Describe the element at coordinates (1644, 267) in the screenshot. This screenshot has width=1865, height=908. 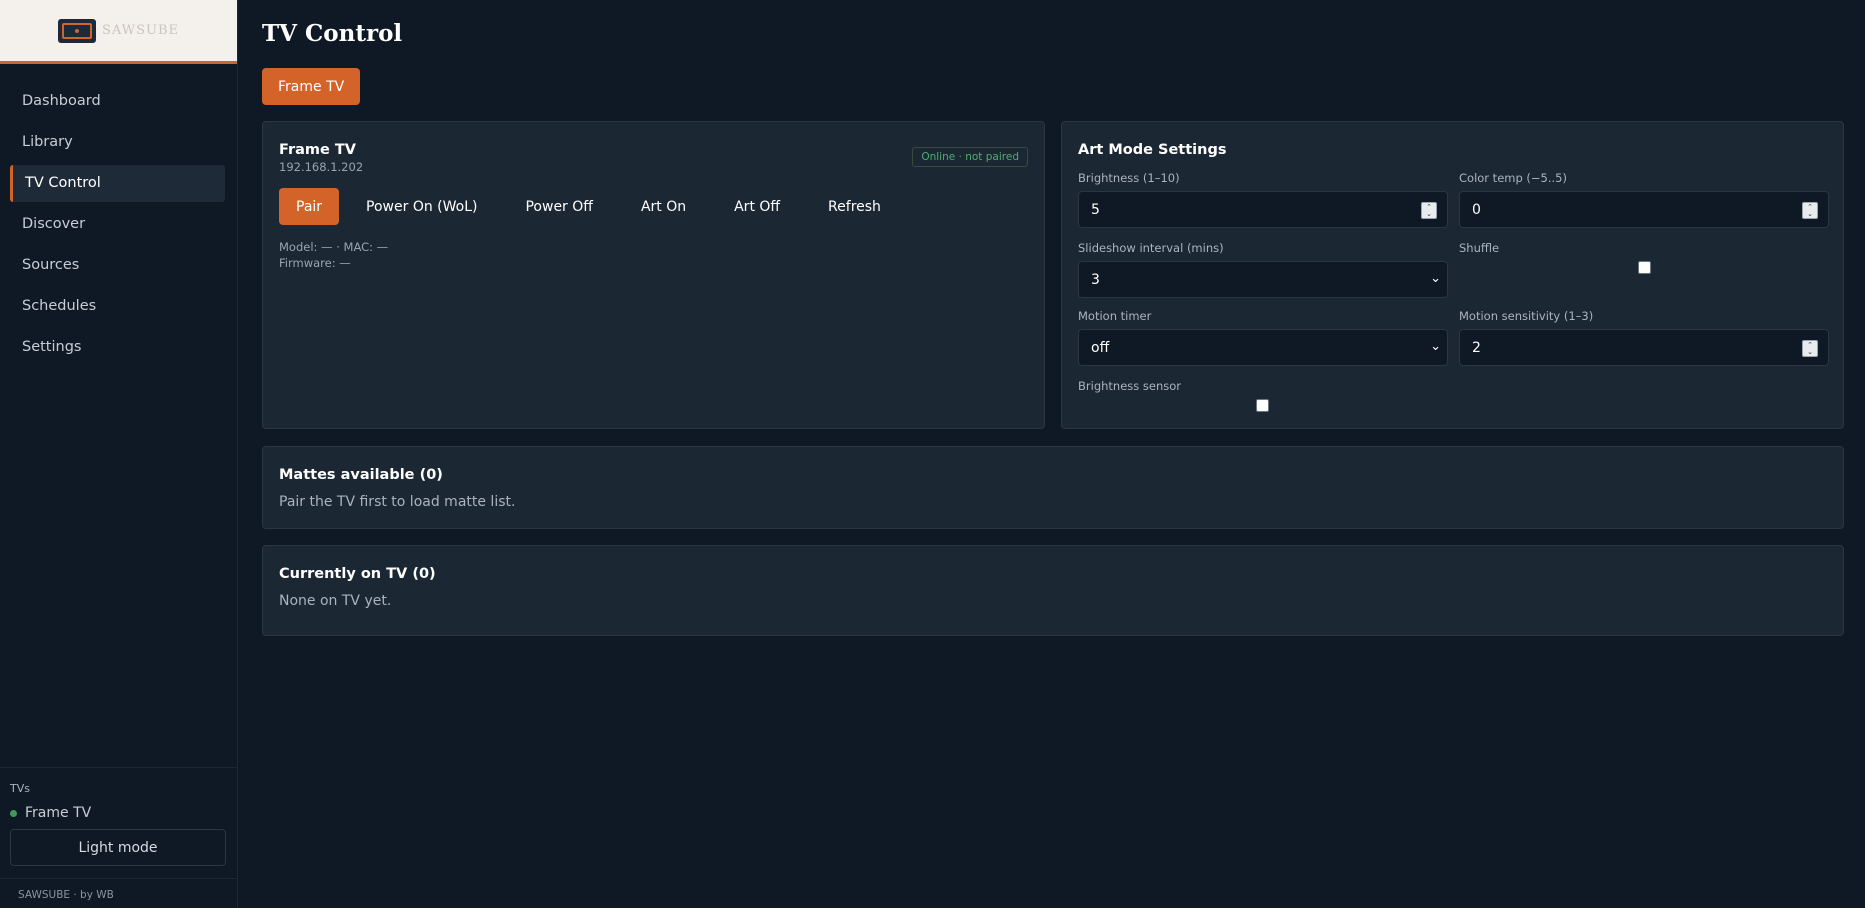
I see `shuffle-checkbox` at that location.